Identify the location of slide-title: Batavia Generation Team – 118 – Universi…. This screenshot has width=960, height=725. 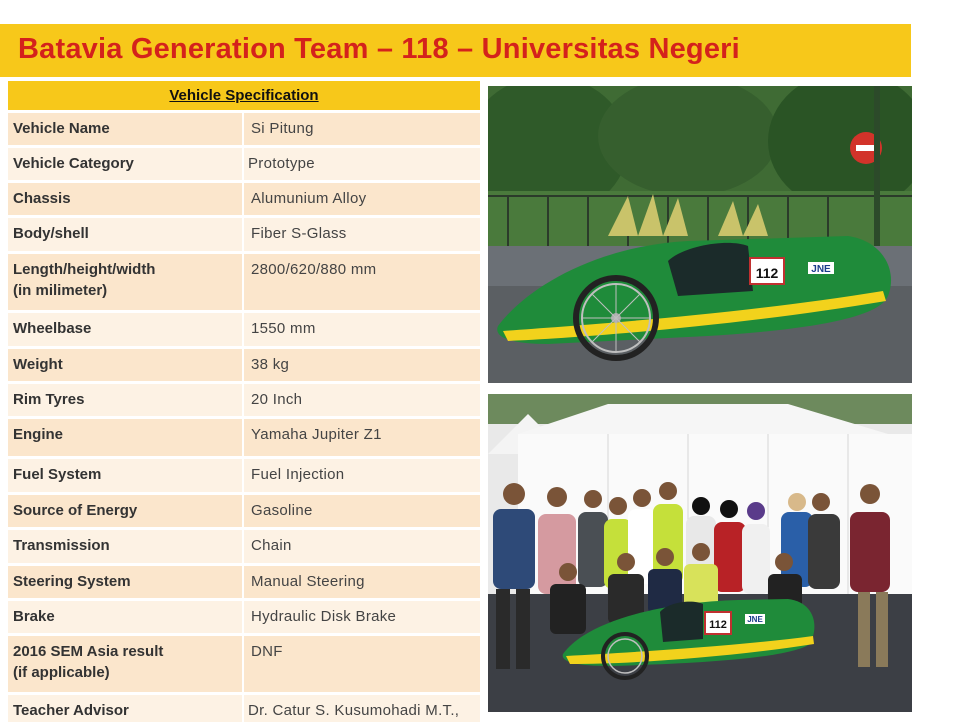
(379, 49).